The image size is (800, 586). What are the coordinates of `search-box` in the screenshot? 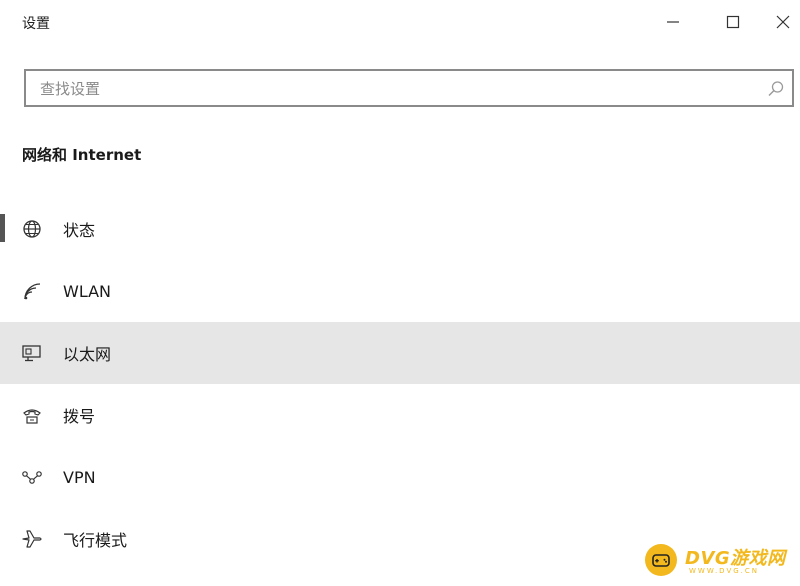 It's located at (409, 88).